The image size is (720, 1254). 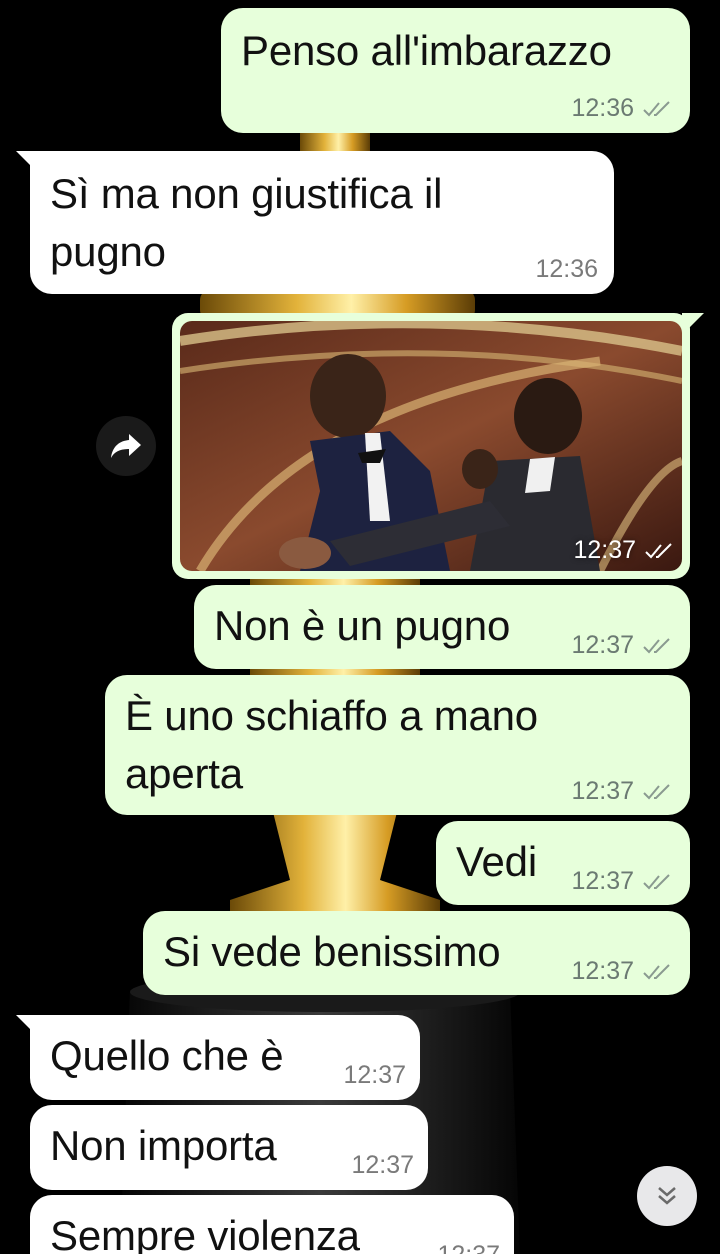 I want to click on message-bubble-incoming: Non importa 12:37, so click(x=229, y=1147).